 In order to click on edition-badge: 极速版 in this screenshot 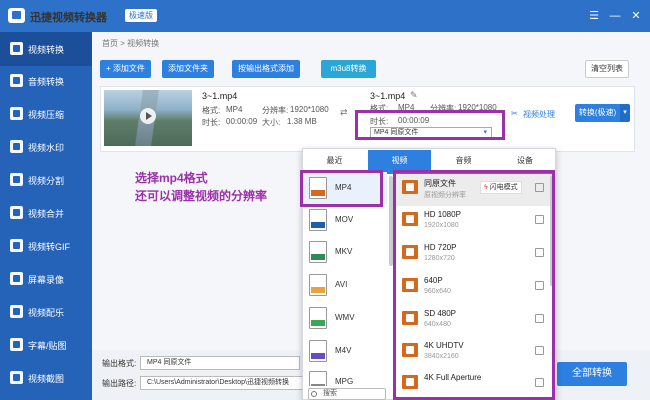, I will do `click(141, 15)`.